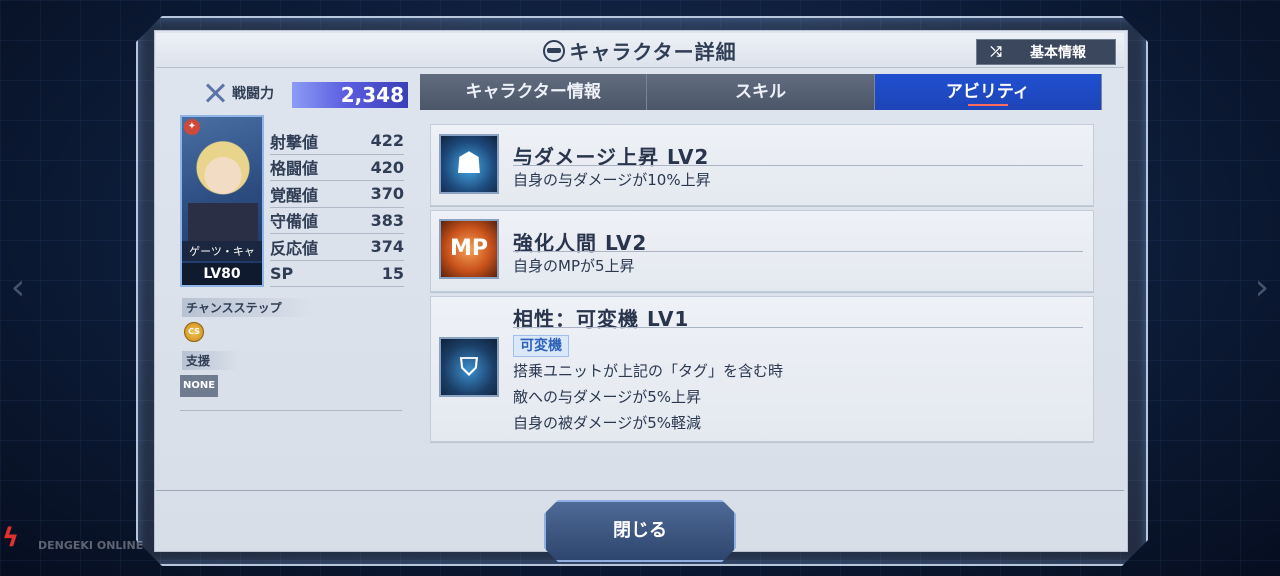 The height and width of the screenshot is (576, 1280). I want to click on stat-value: 370, so click(387, 194).